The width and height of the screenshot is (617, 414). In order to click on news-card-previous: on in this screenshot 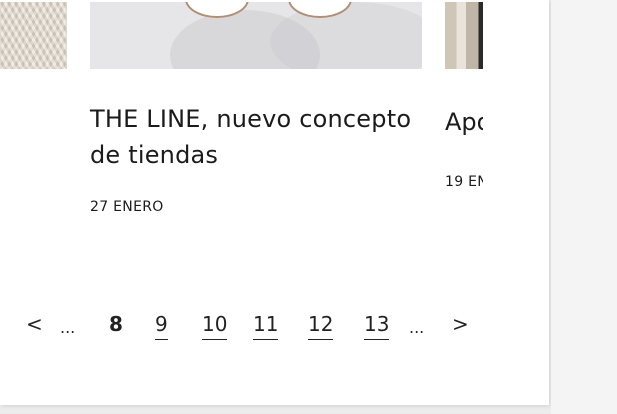, I will do `click(33, 120)`.